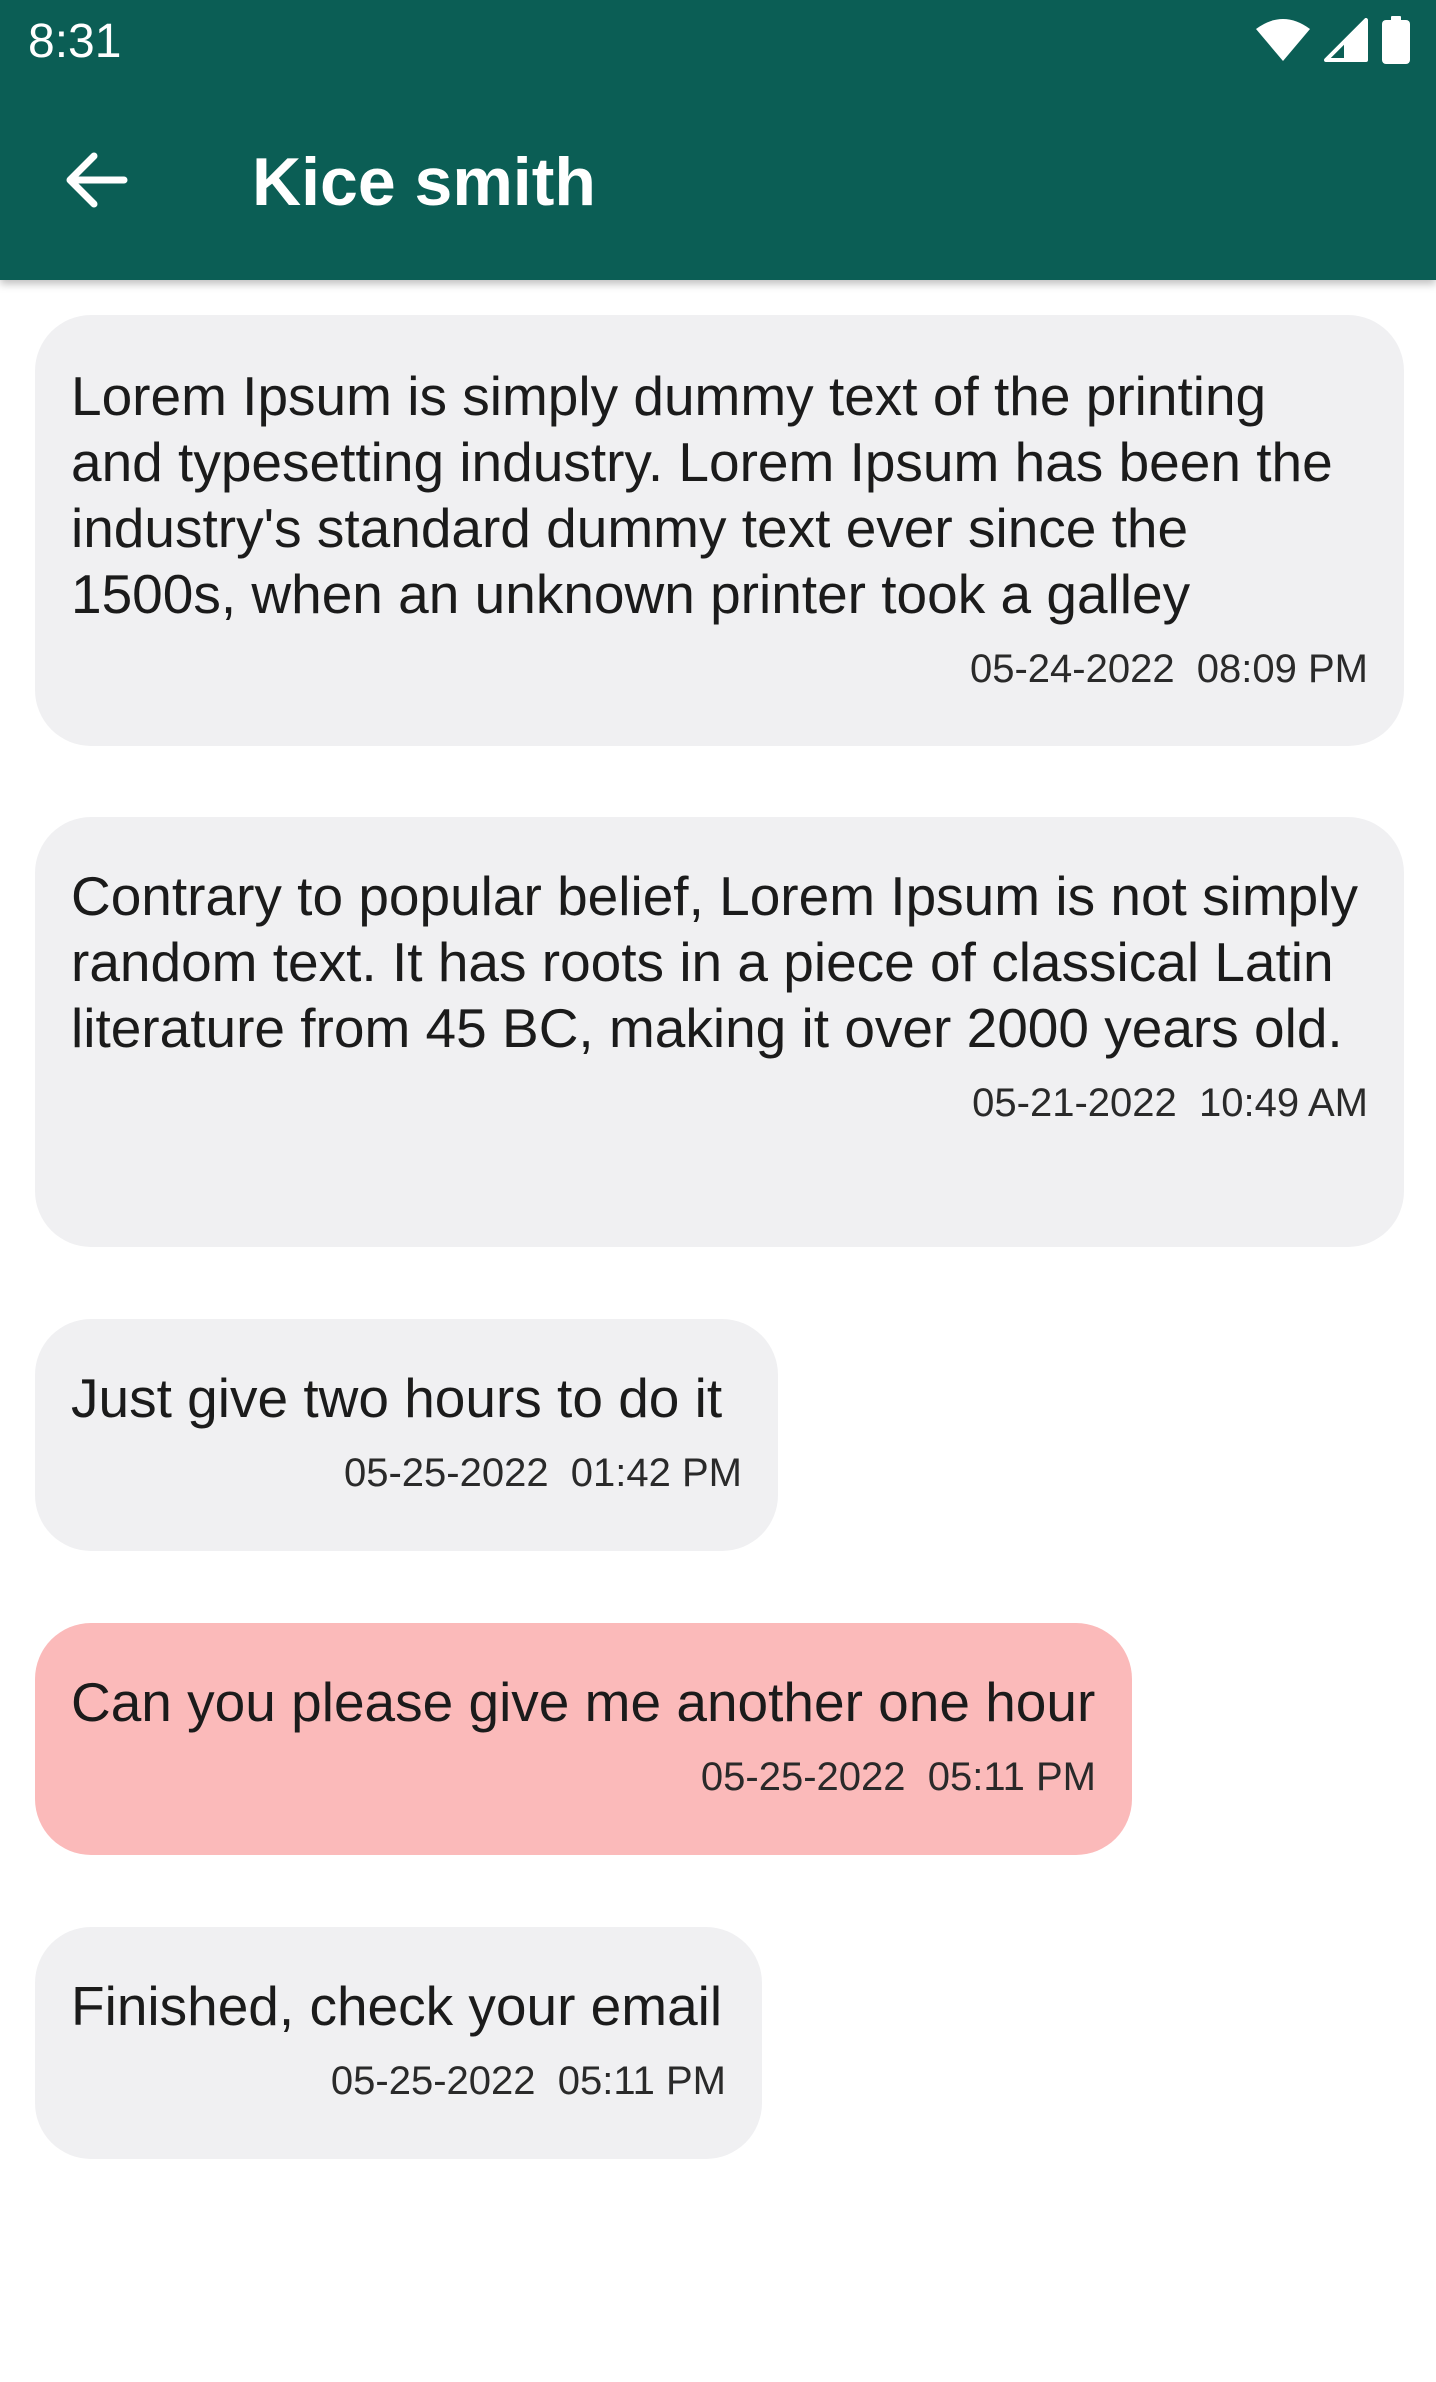 The image size is (1436, 2382). Describe the element at coordinates (542, 1473) in the screenshot. I see `message-timestamp: 05-25-2022 01:42 PM` at that location.